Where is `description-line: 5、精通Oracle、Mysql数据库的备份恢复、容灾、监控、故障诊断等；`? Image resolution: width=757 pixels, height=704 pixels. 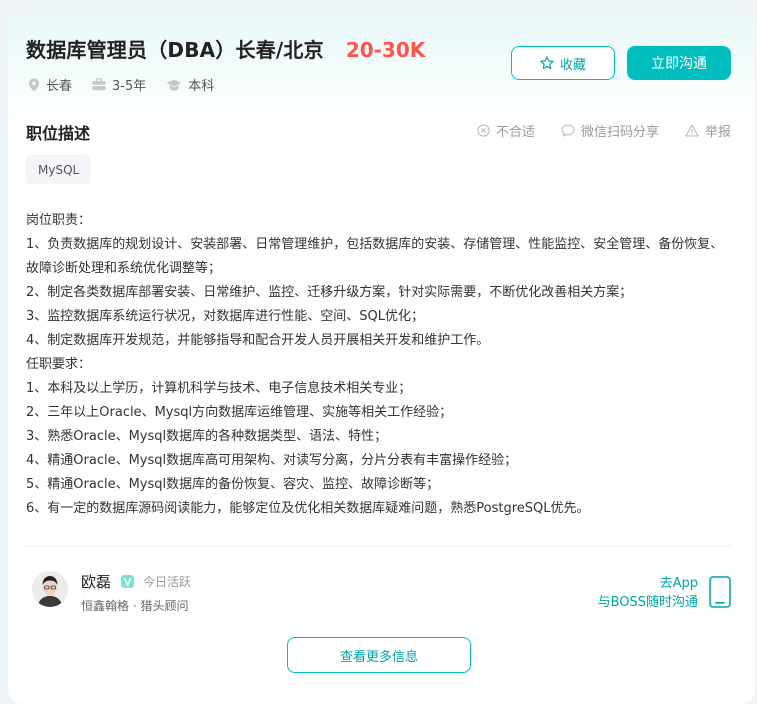
description-line: 5、精通Oracle、Mysql数据库的备份恢复、容灾、监控、故障诊断等； is located at coordinates (233, 484).